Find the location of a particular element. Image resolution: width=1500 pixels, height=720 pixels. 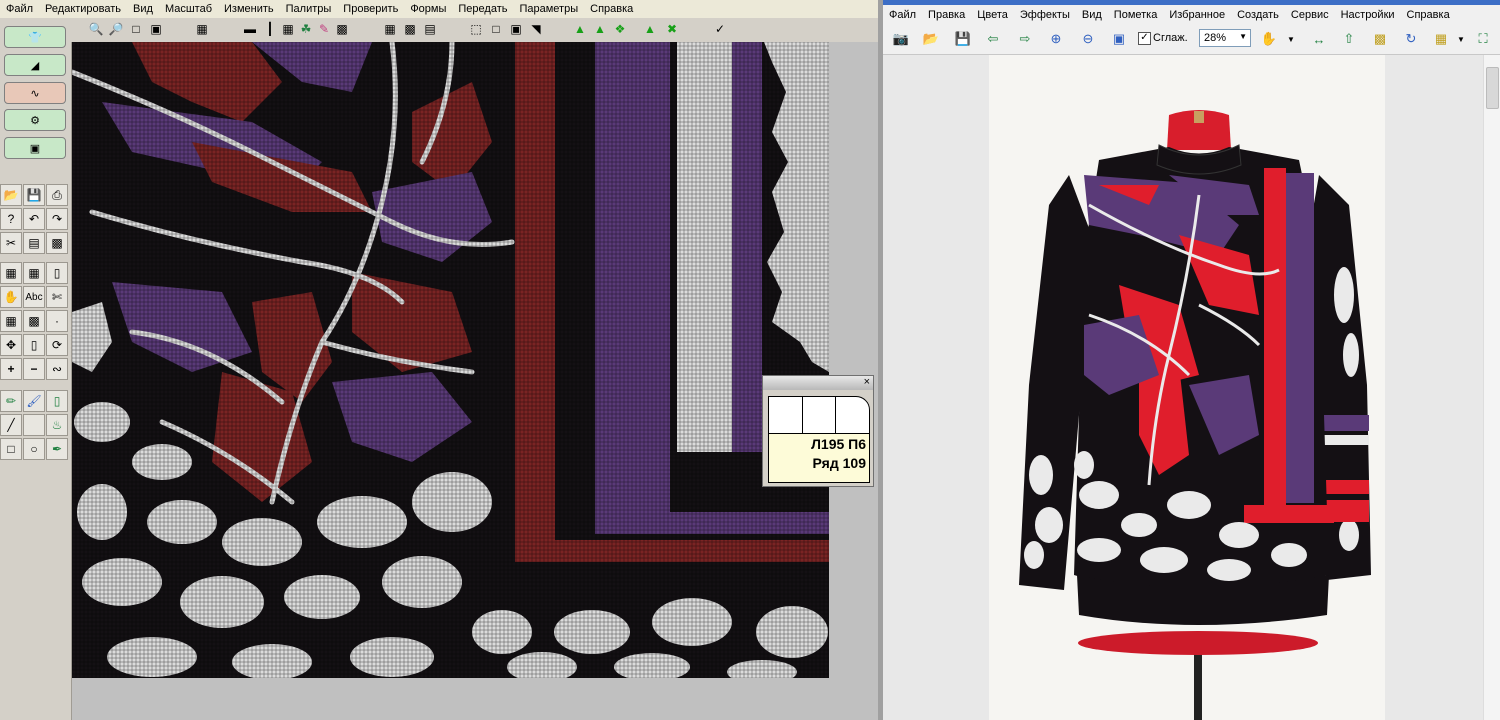

fullscreen-icon: ⛶ is located at coordinates (1483, 39).